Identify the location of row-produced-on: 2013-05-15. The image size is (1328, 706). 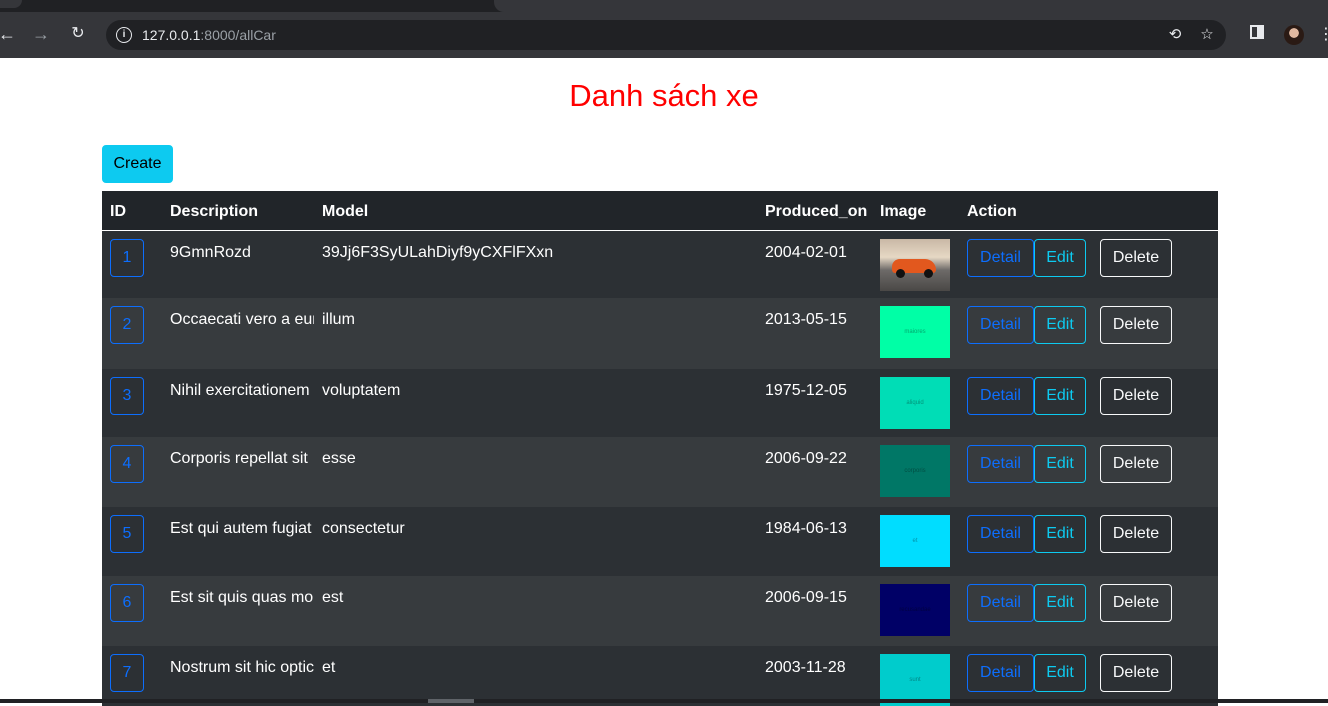
(806, 319).